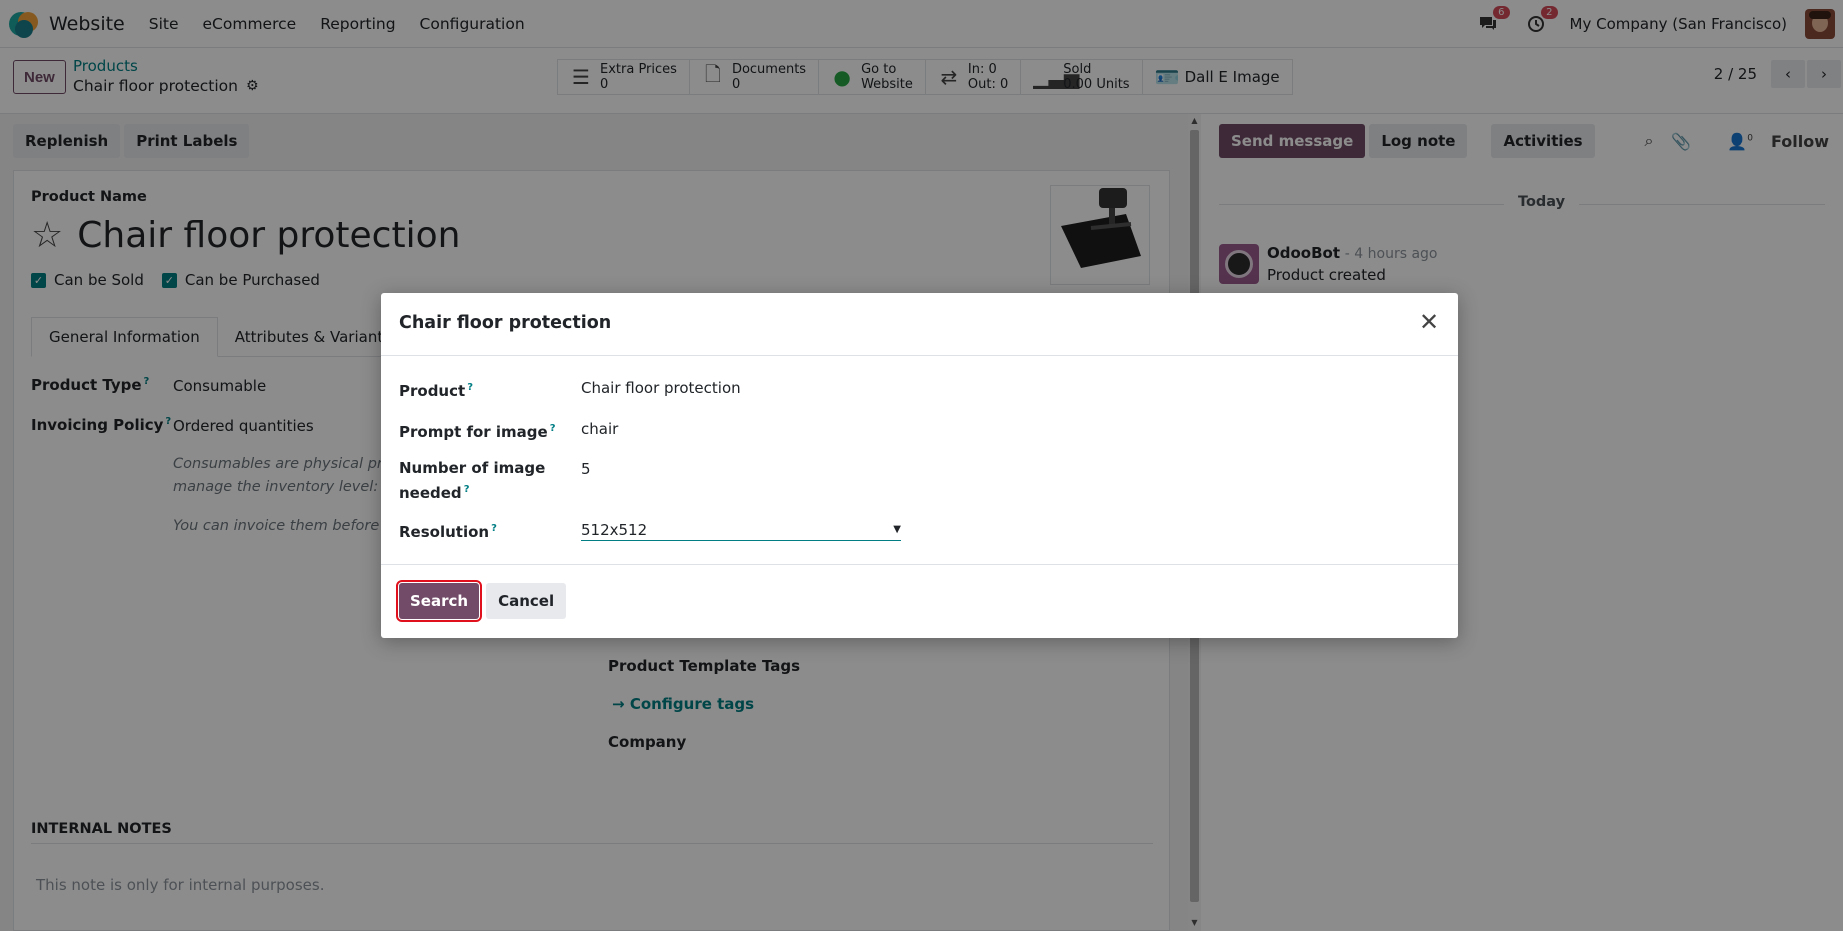 The width and height of the screenshot is (1843, 931). I want to click on dialog-footer: Search Cancel, so click(481, 601).